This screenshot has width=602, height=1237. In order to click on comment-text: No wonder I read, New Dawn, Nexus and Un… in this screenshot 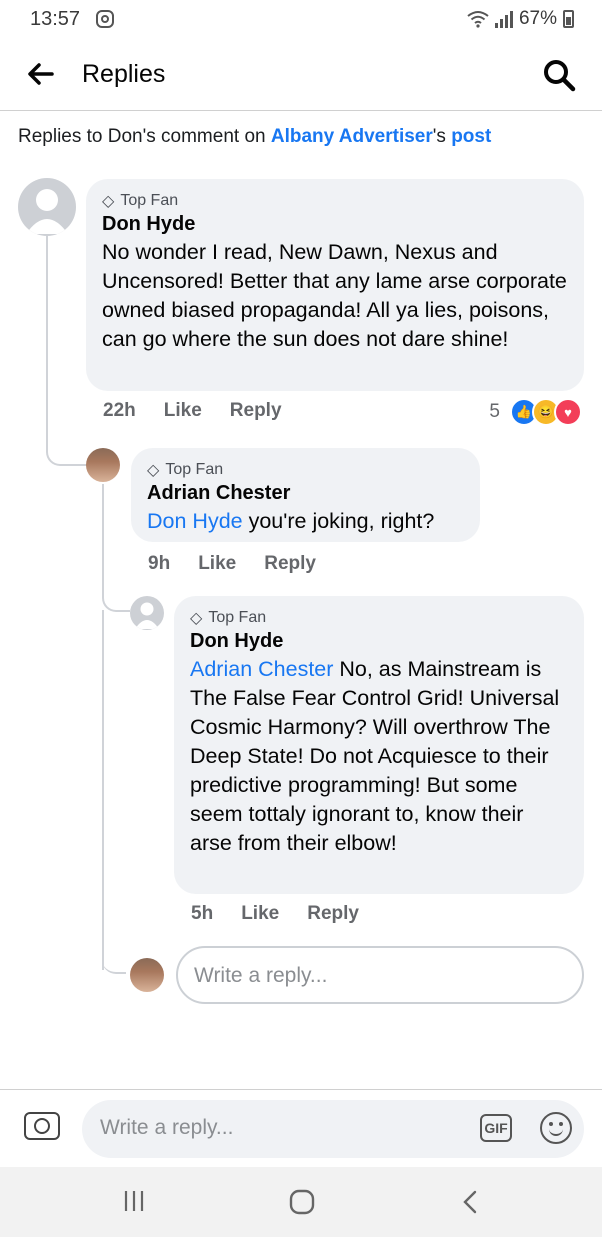, I will do `click(334, 295)`.